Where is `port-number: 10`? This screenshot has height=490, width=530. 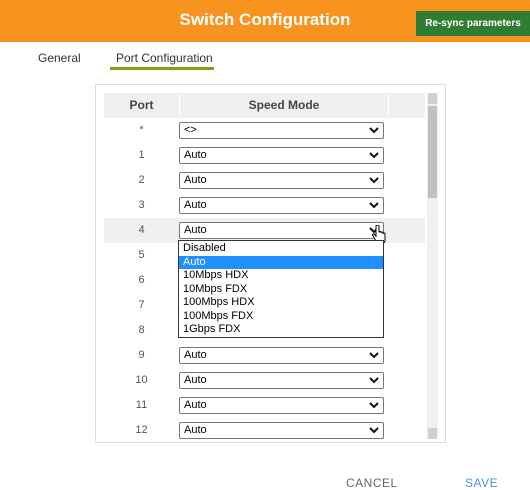 port-number: 10 is located at coordinates (141, 380).